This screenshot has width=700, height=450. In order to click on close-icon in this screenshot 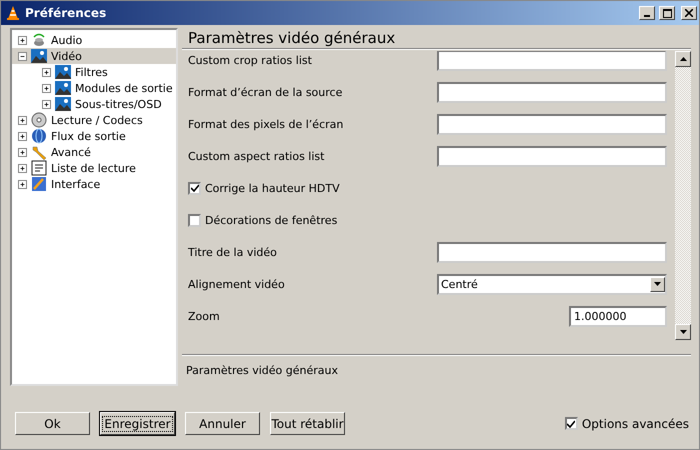, I will do `click(689, 13)`.